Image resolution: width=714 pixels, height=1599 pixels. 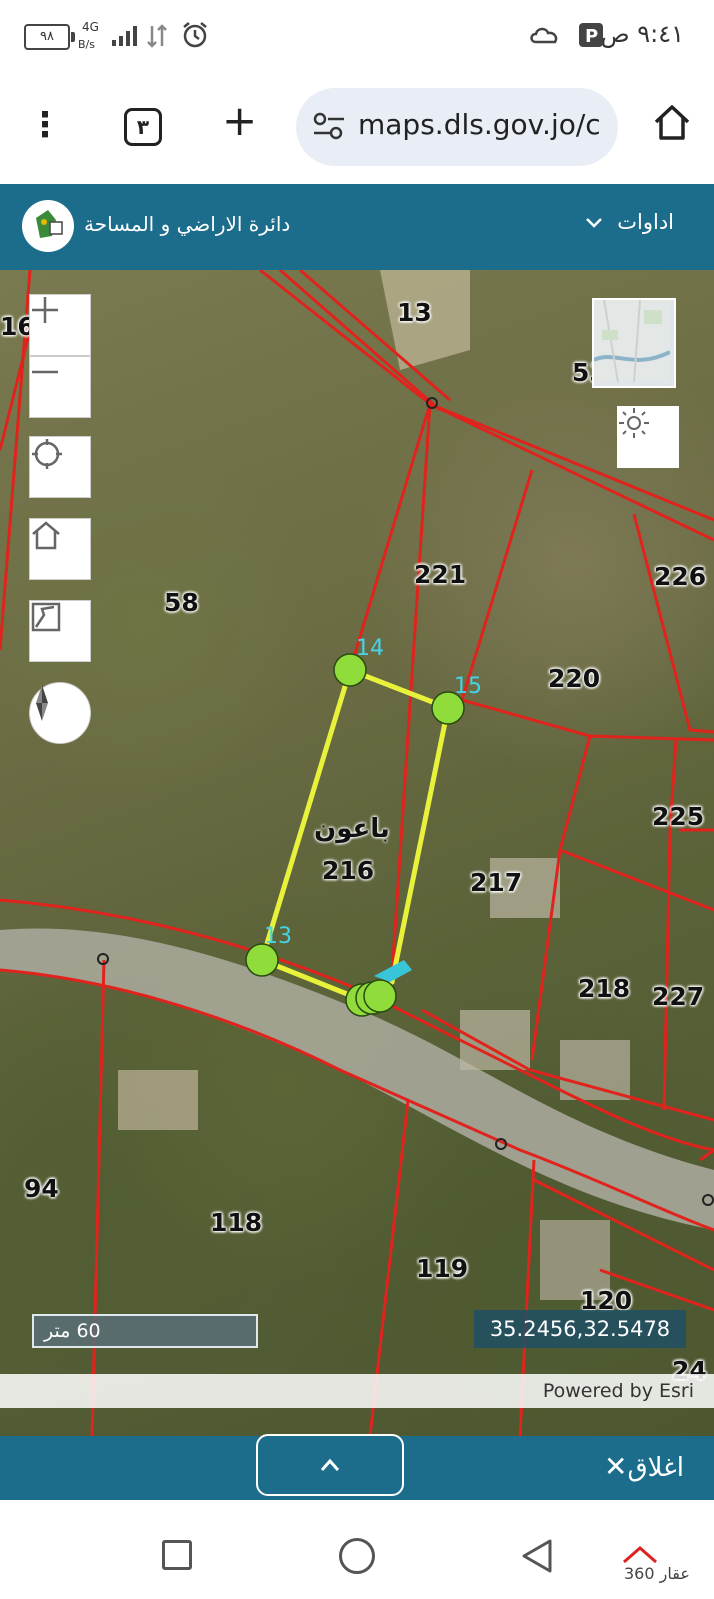 I want to click on vertex-label-13: 13, so click(x=278, y=936).